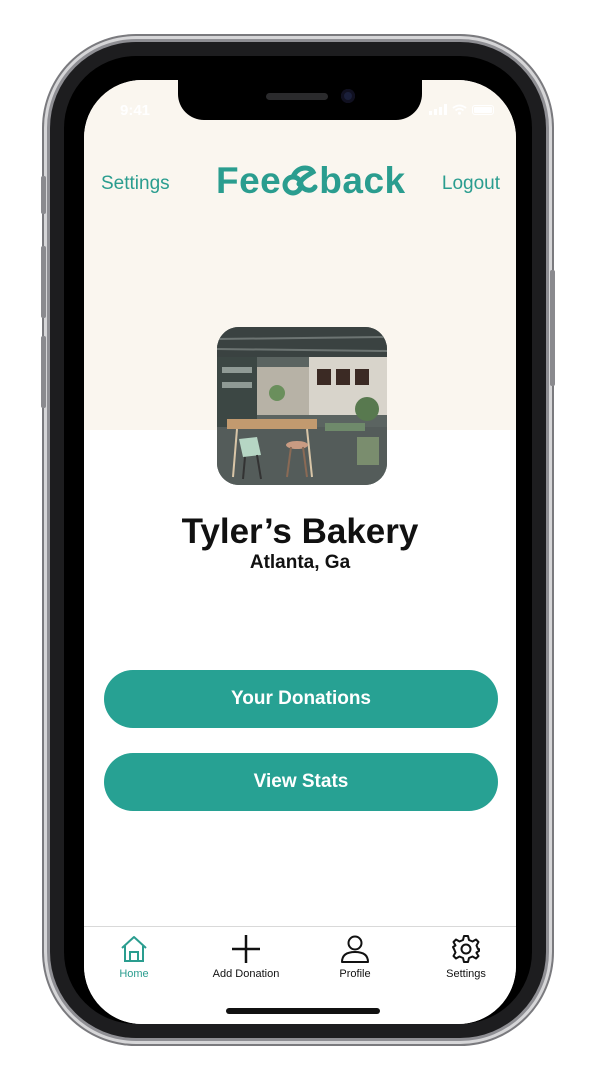 The width and height of the screenshot is (596, 1080). Describe the element at coordinates (134, 949) in the screenshot. I see `home-icon` at that location.